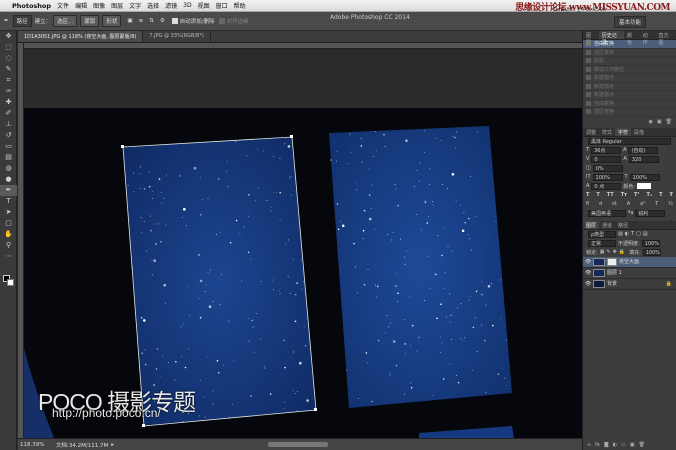  Describe the element at coordinates (591, 224) in the screenshot. I see `tab-layers: 图层` at that location.